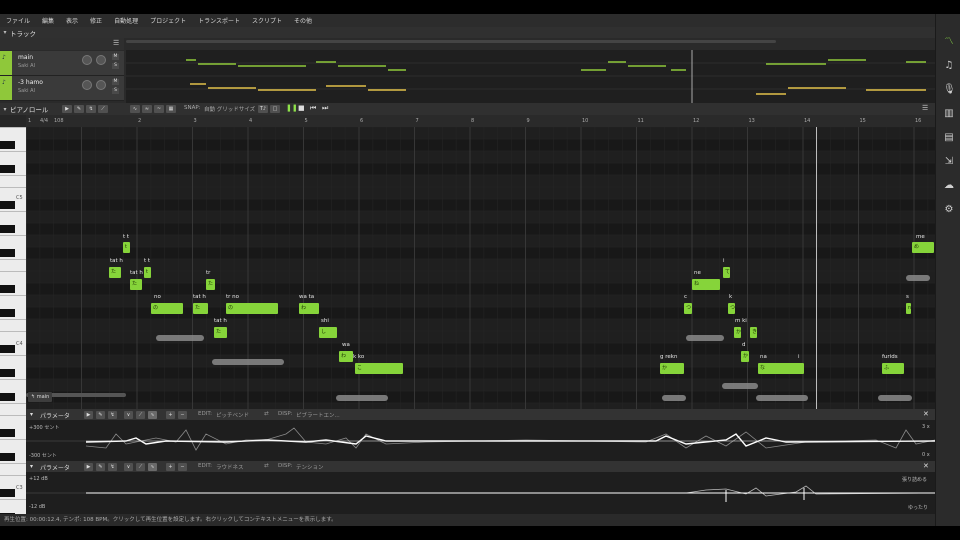  I want to click on cloud-icon: ☁, so click(949, 186).